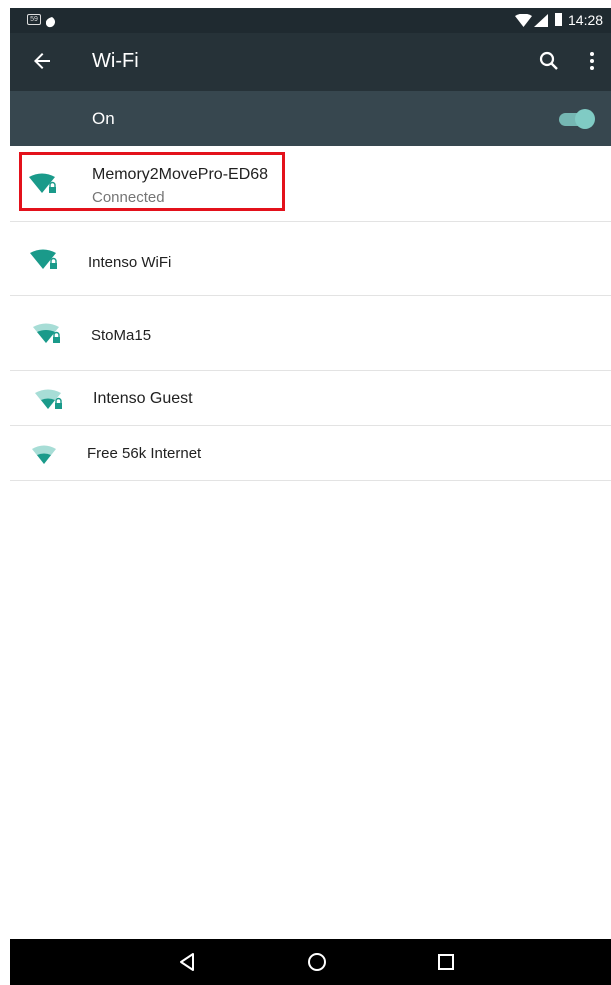 The image size is (611, 985). I want to click on search-icon, so click(549, 61).